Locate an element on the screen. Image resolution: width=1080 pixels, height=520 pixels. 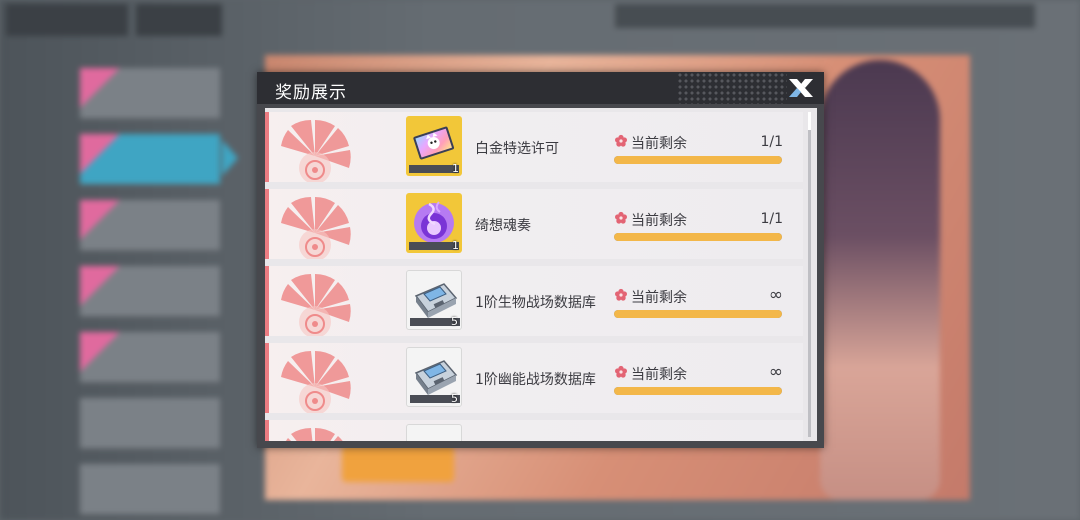
reward-row: 5 1阶生物战场数据库 当前剩余 ∞ is located at coordinates (534, 301).